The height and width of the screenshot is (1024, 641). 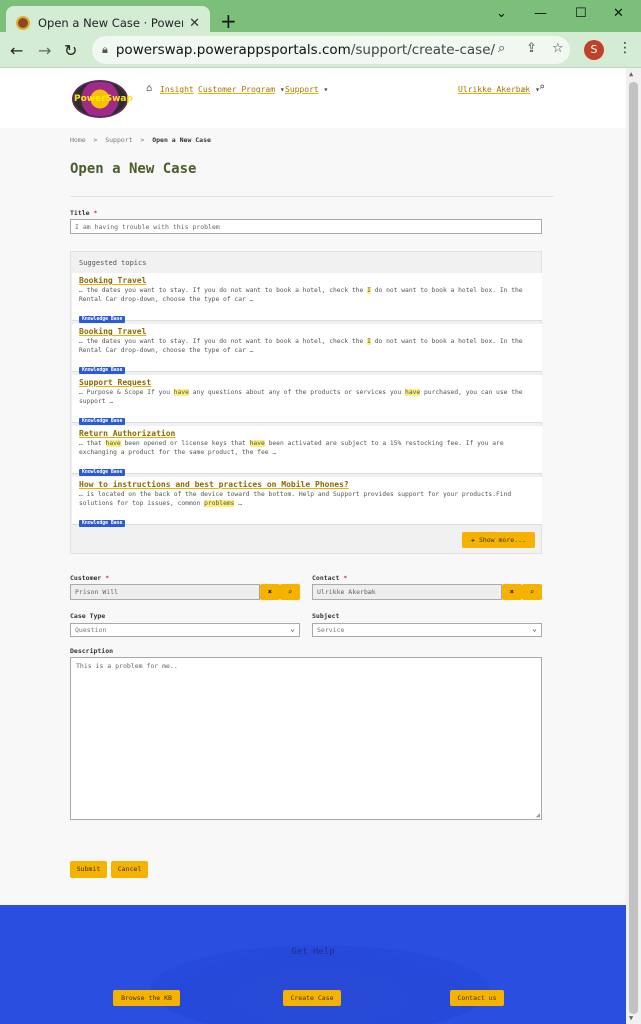 What do you see at coordinates (110, 23) in the screenshot?
I see `tab-title: Open a New Case · PowerSwap c` at bounding box center [110, 23].